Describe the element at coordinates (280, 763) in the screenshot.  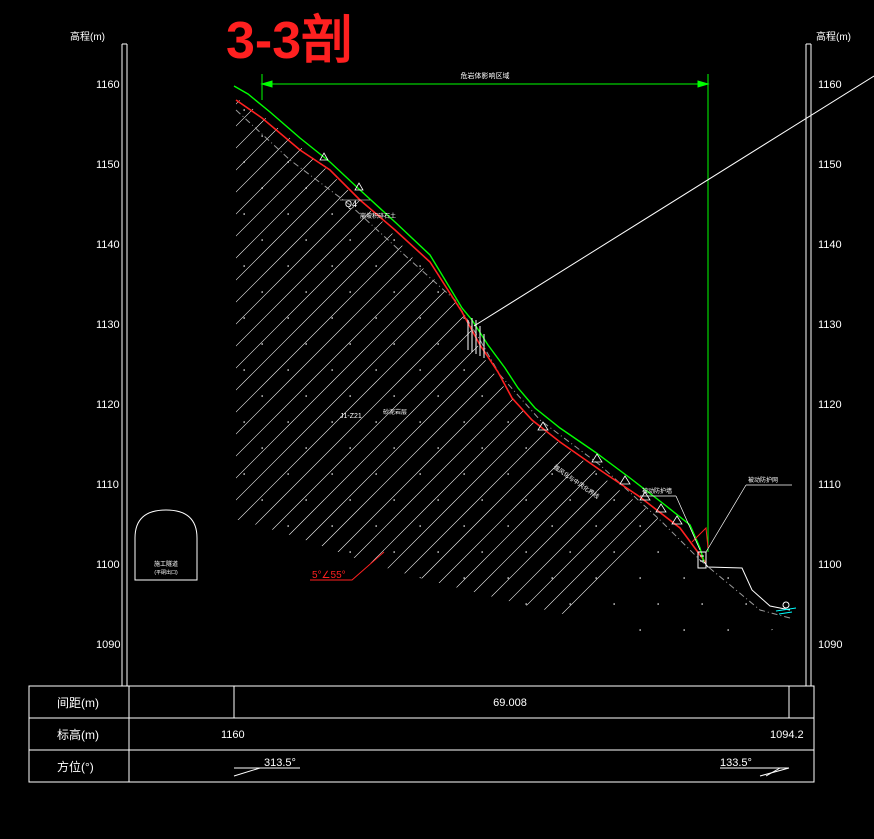
I see `azimuth-start: 313.5°` at that location.